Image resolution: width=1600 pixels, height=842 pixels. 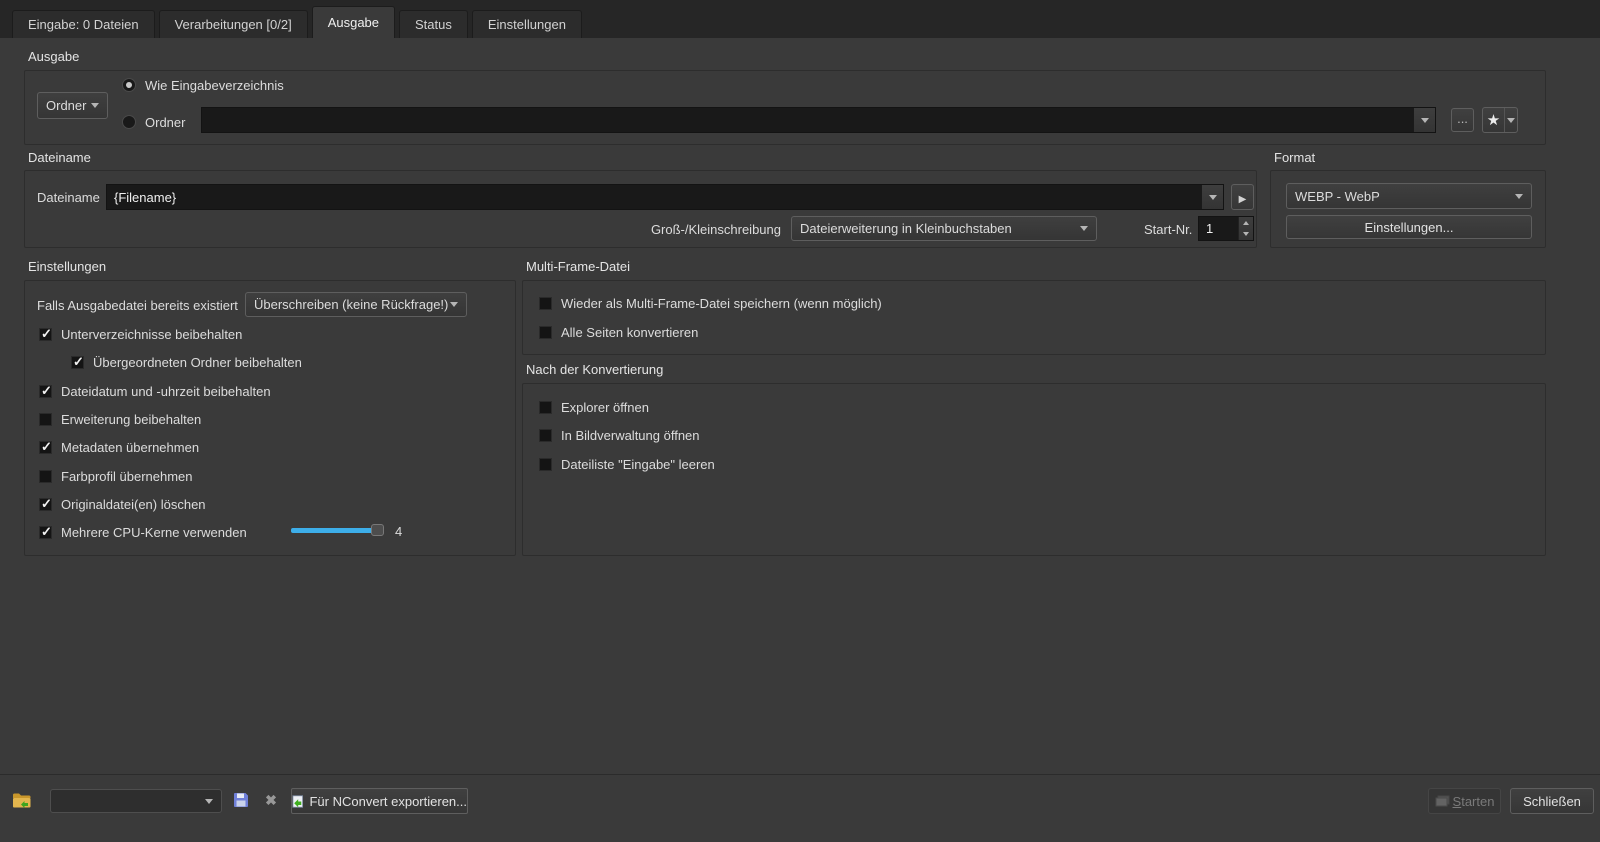 What do you see at coordinates (594, 407) in the screenshot?
I see `checkbox-row: Explorer öffnen` at bounding box center [594, 407].